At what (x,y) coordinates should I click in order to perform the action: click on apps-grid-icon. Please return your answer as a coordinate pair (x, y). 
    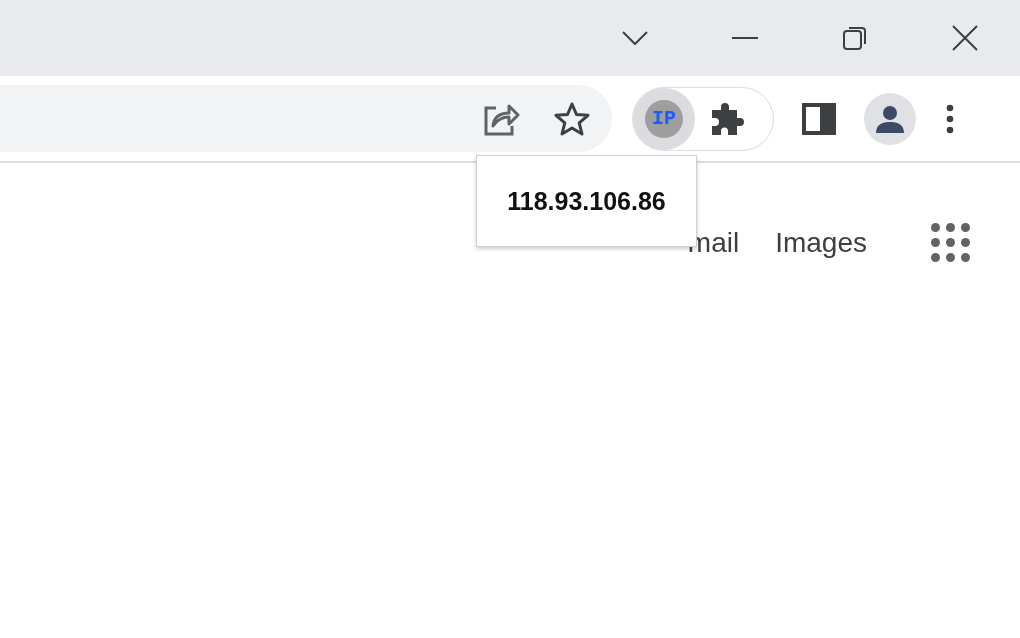
    Looking at the image, I should click on (950, 242).